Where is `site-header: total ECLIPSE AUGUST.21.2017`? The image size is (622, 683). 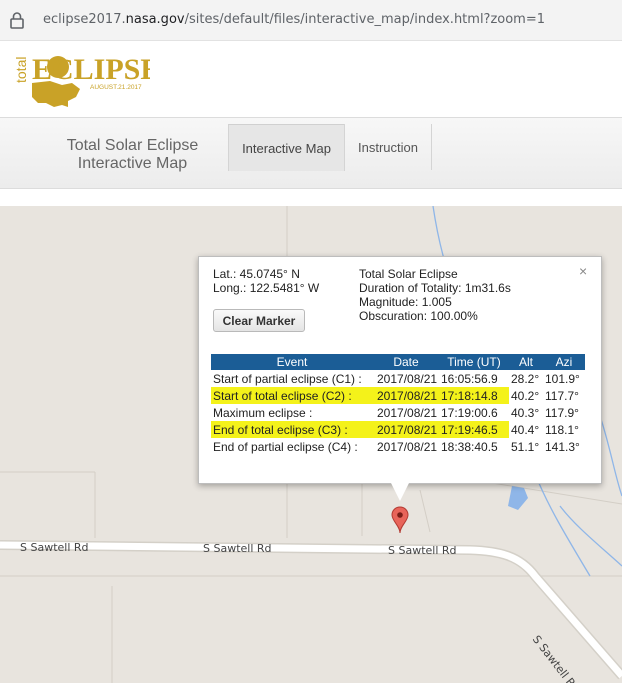 site-header: total ECLIPSE AUGUST.21.2017 is located at coordinates (311, 79).